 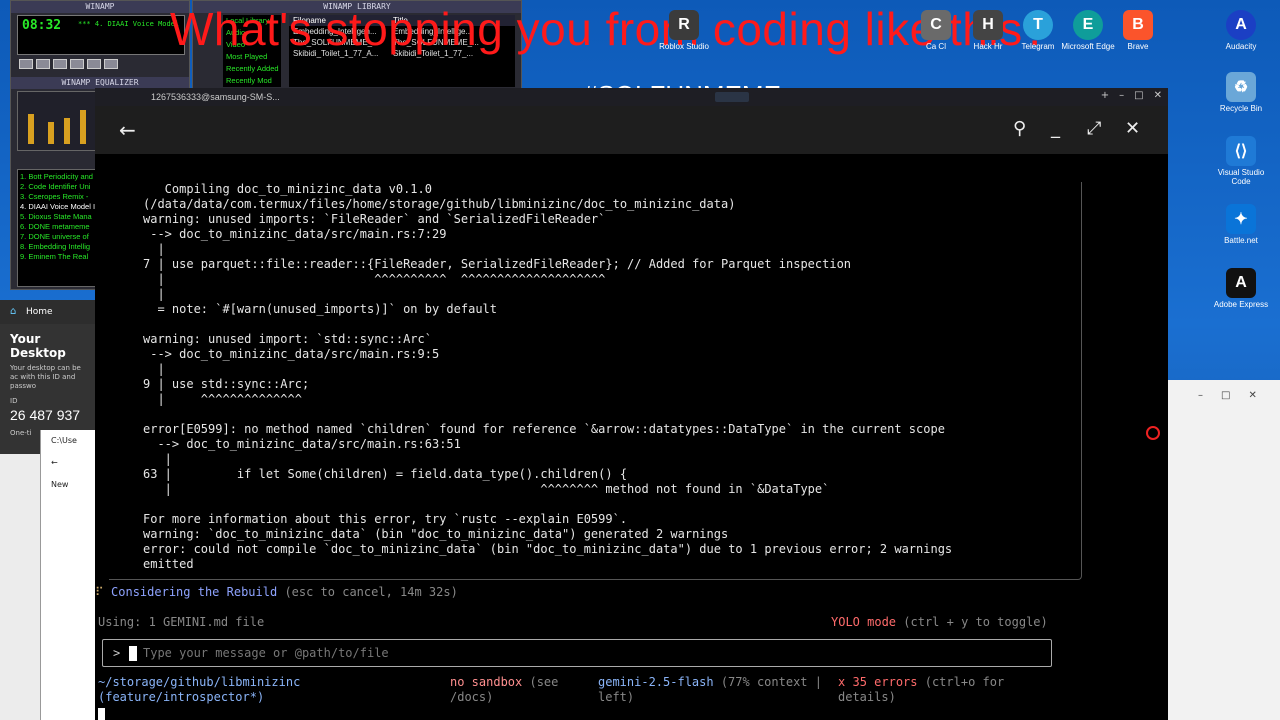 What do you see at coordinates (60, 187) in the screenshot?
I see `playlist-item: 2. Code Identifier Uni` at bounding box center [60, 187].